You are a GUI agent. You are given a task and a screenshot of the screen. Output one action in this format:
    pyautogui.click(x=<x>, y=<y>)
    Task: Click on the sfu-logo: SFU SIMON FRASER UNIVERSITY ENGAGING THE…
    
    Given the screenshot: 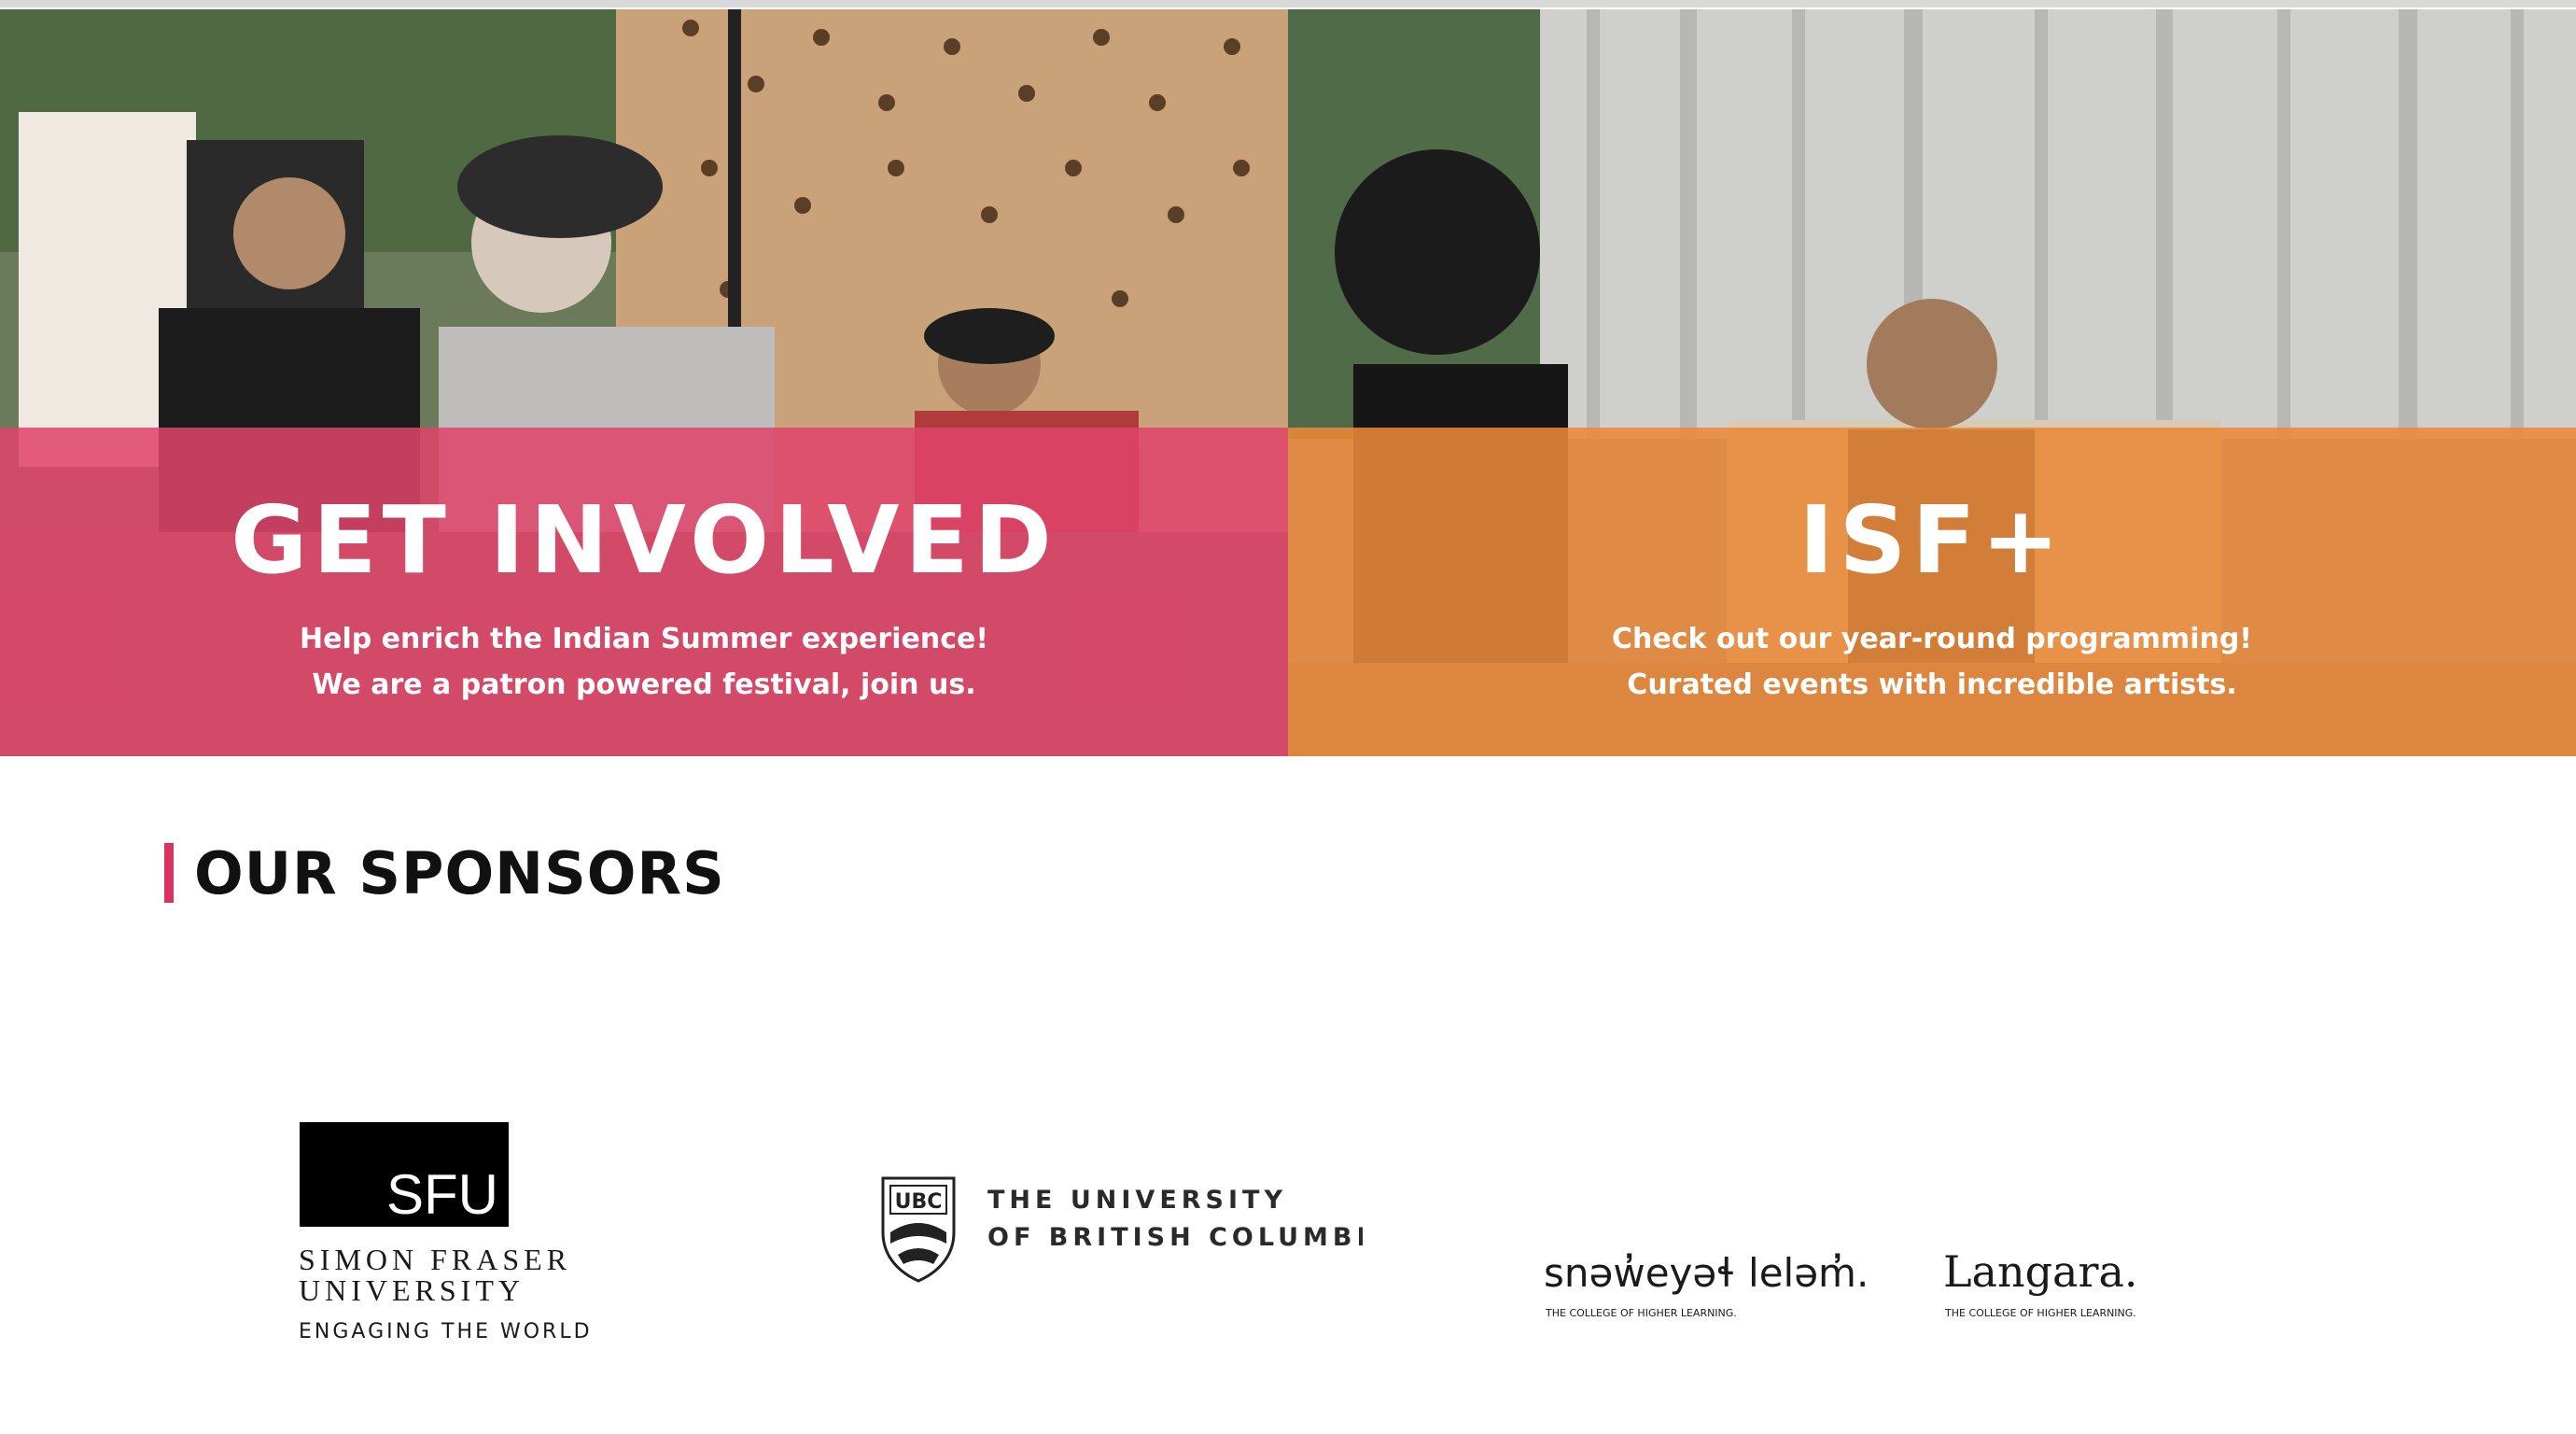 What is the action you would take?
    pyautogui.click(x=451, y=1237)
    